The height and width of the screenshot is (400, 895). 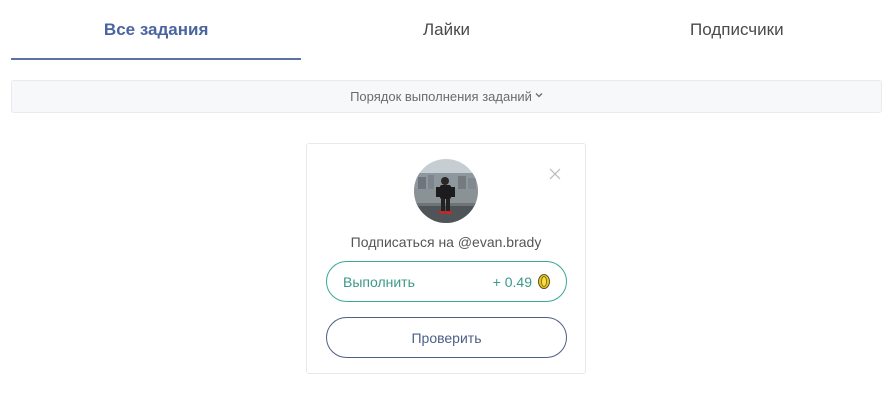 I want to click on task-tabs: Все задания Лайки Подписчики, so click(x=446, y=30).